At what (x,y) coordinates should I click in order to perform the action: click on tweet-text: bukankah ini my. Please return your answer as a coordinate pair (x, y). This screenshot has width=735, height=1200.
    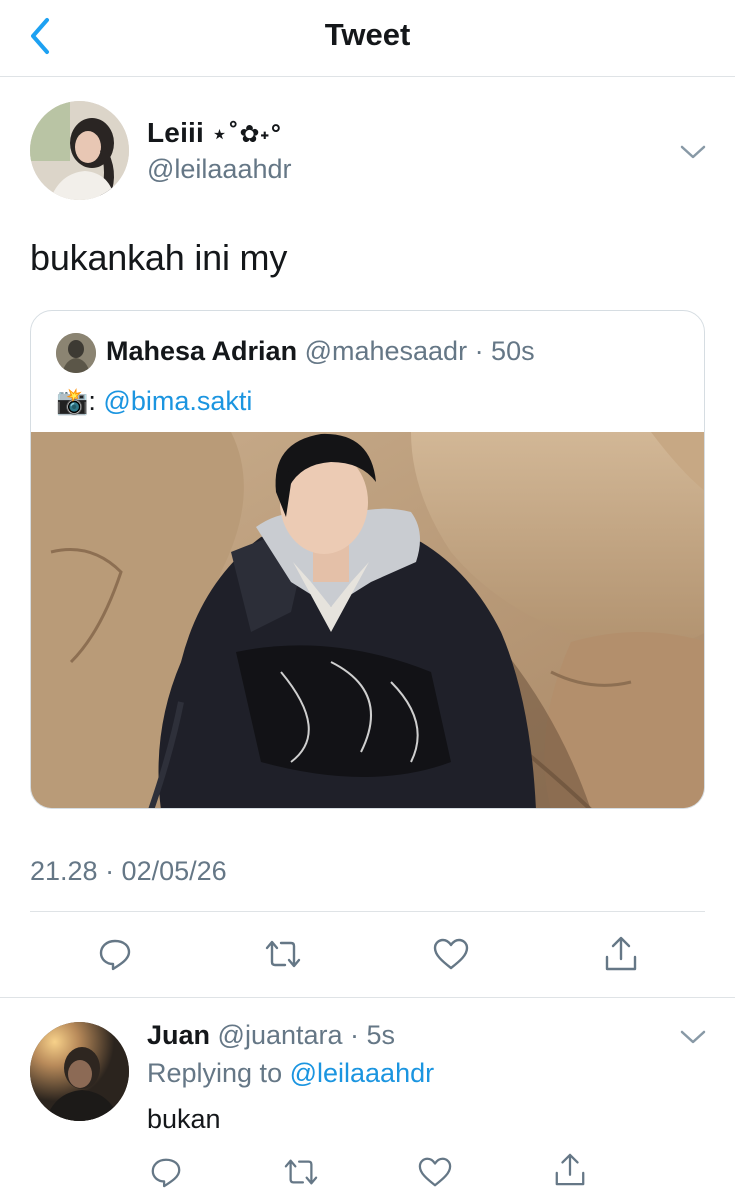
    Looking at the image, I should click on (159, 257).